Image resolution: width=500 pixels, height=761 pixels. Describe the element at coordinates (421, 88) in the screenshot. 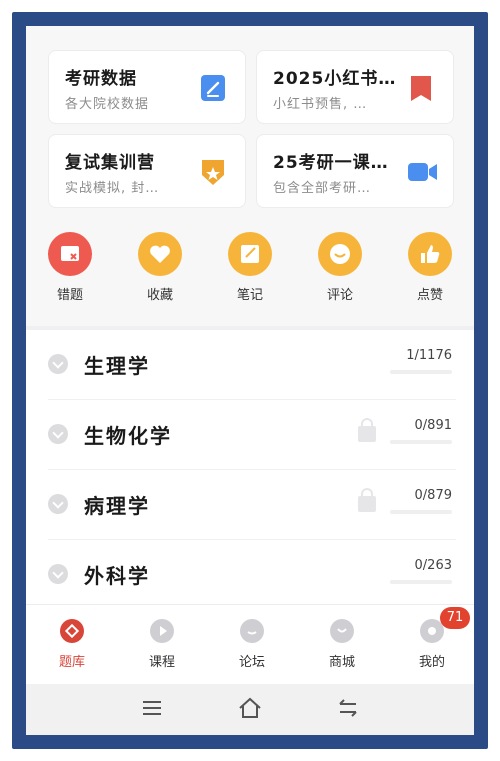

I see `bookmark-icon` at that location.